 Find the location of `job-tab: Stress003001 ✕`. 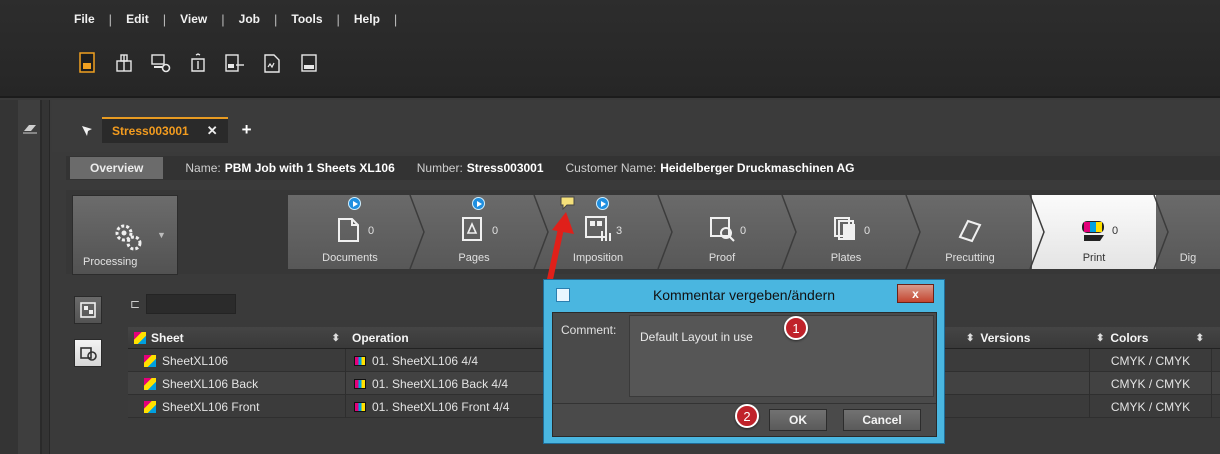

job-tab: Stress003001 ✕ is located at coordinates (165, 130).